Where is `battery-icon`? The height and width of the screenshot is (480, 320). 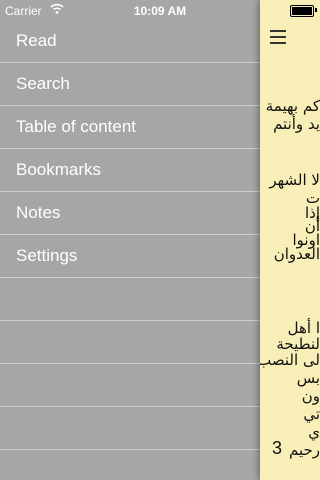 battery-icon is located at coordinates (302, 11).